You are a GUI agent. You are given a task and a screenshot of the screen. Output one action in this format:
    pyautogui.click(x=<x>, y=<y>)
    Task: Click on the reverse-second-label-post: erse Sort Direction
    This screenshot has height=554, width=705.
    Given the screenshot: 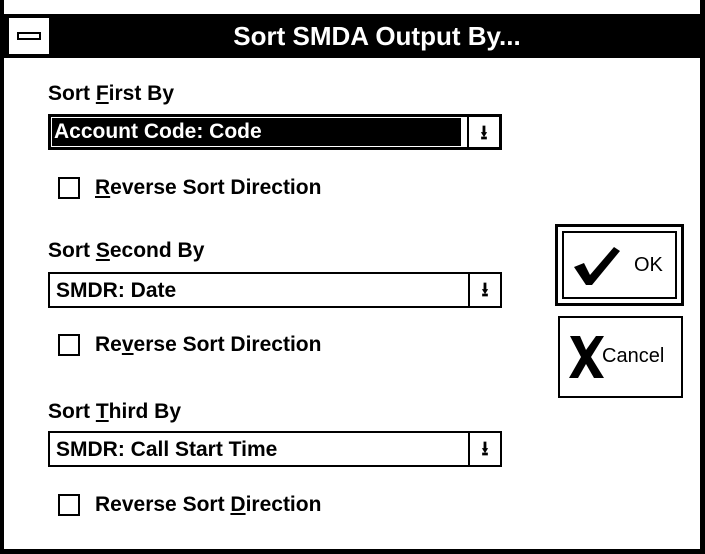 What is the action you would take?
    pyautogui.click(x=227, y=344)
    